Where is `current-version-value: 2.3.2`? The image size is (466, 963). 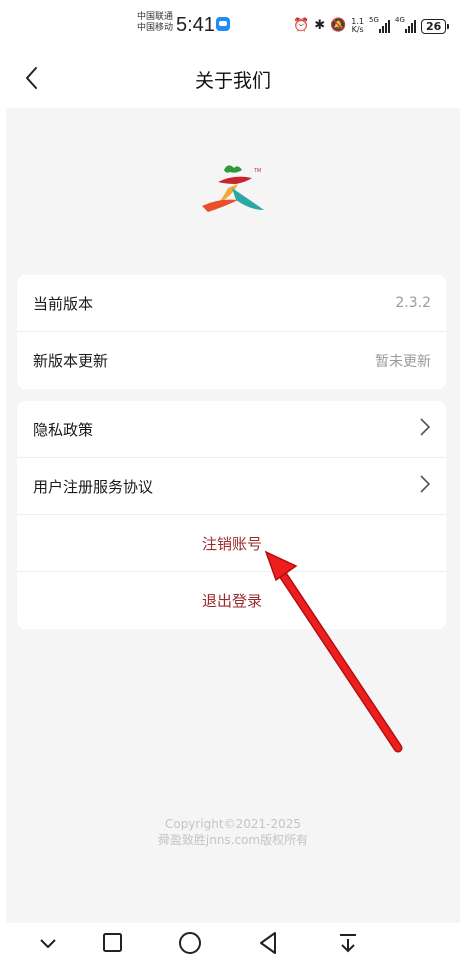 current-version-value: 2.3.2 is located at coordinates (413, 303).